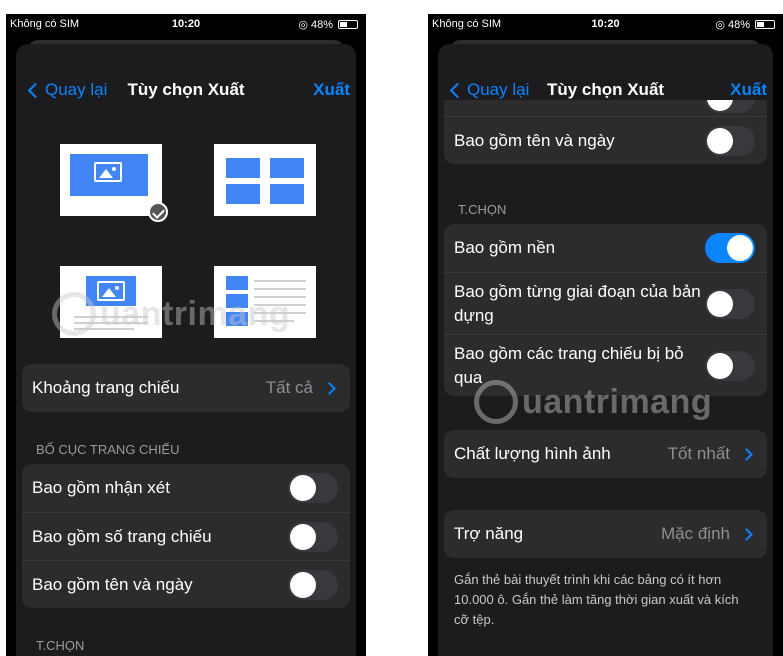  What do you see at coordinates (313, 536) in the screenshot?
I see `include-slide-numbers-switch` at bounding box center [313, 536].